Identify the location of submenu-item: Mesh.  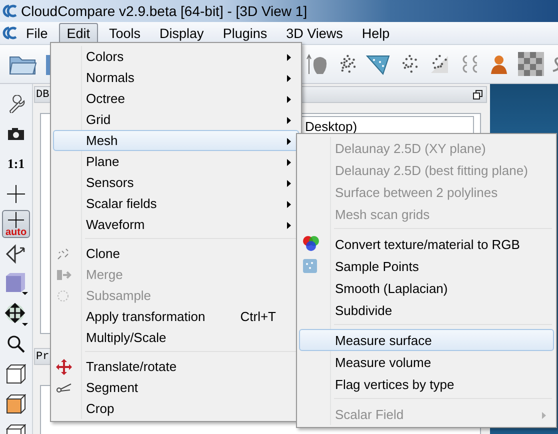
(176, 140).